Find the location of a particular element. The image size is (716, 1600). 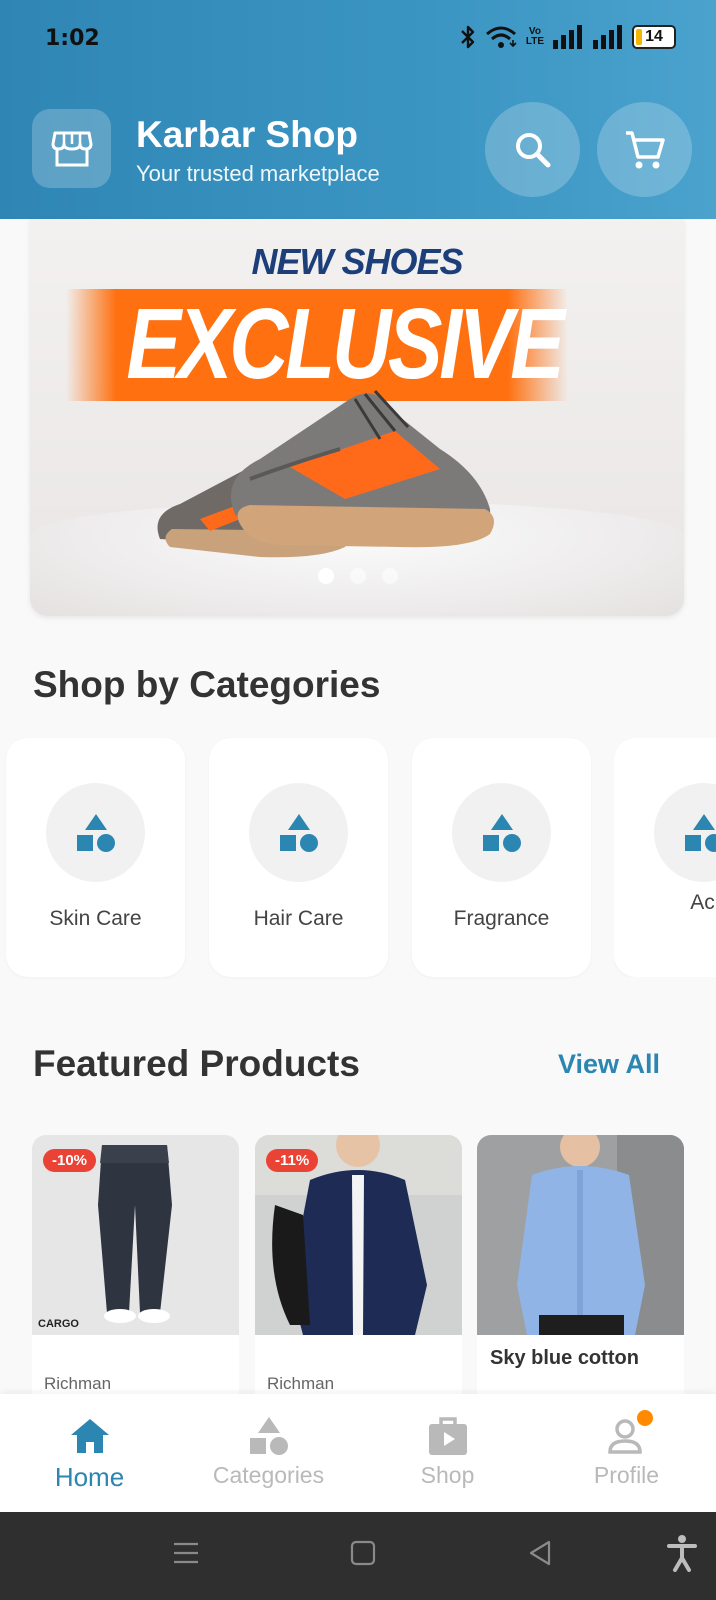

home-square-icon is located at coordinates (363, 1553).